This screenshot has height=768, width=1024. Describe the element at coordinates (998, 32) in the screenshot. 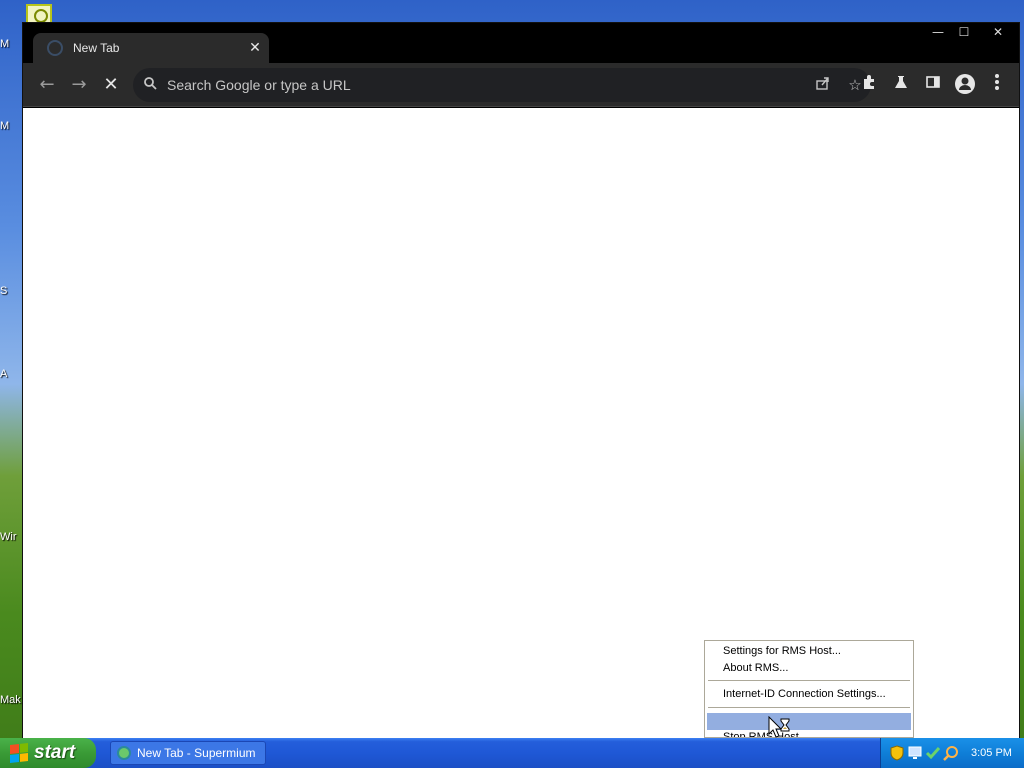

I see `close-window-button: ✕` at that location.